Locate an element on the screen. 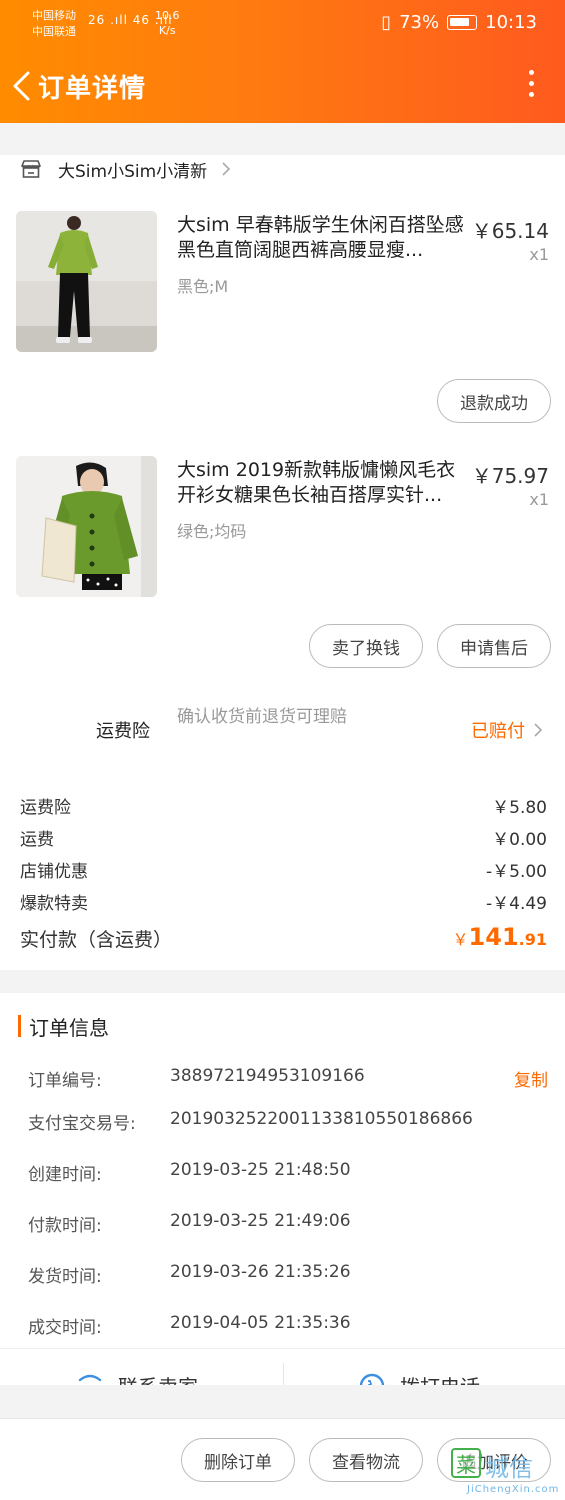  total-integer: 141 is located at coordinates (493, 937).